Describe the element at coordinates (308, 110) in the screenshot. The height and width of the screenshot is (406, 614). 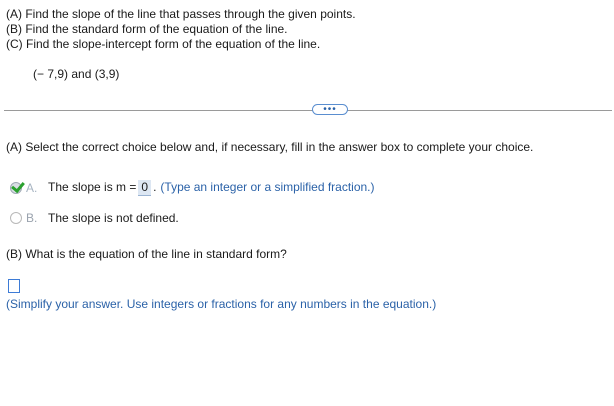
I see `section-divider` at that location.